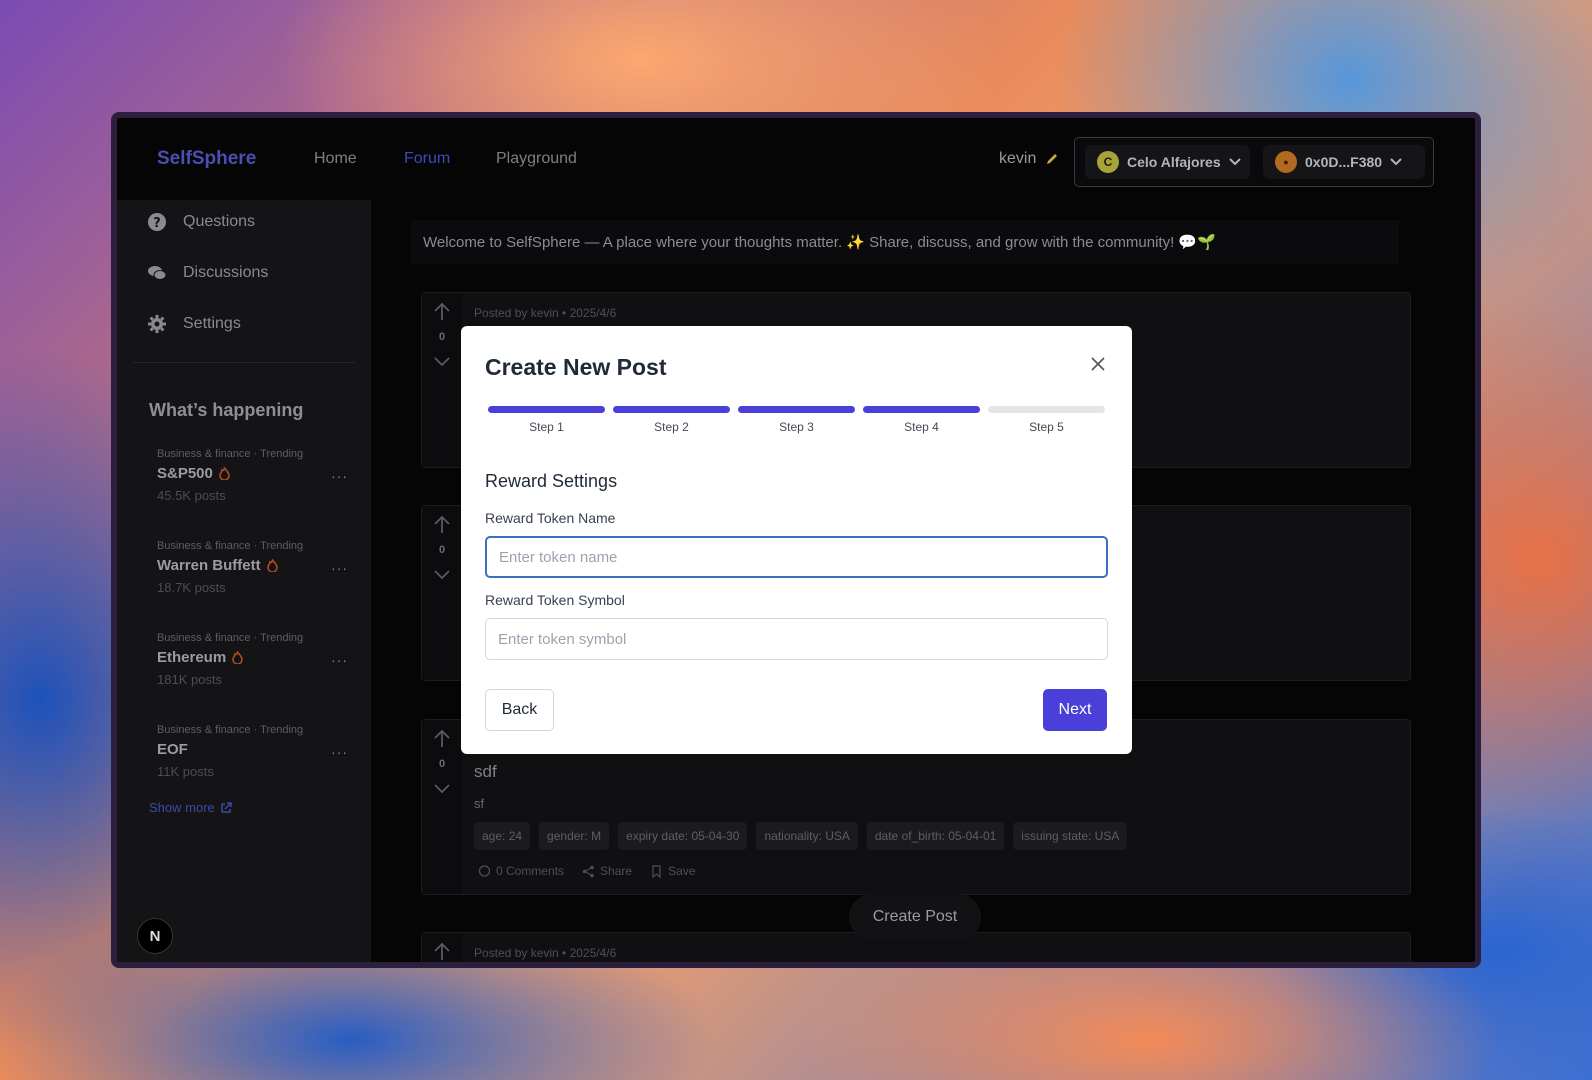 The height and width of the screenshot is (1080, 1592). I want to click on divider, so click(244, 362).